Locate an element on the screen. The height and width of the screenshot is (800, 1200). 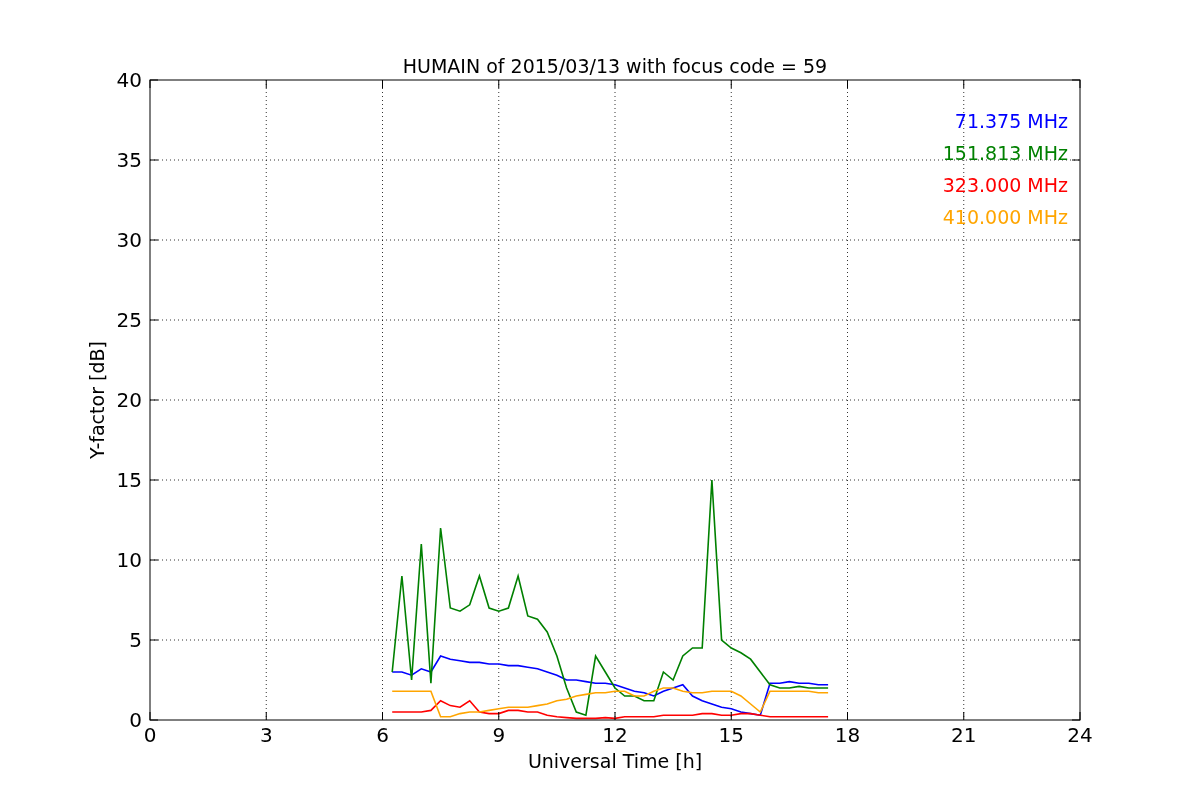
chart-title: HUMAIN of 2015/03/13 with focus code = 59 is located at coordinates (615, 66).